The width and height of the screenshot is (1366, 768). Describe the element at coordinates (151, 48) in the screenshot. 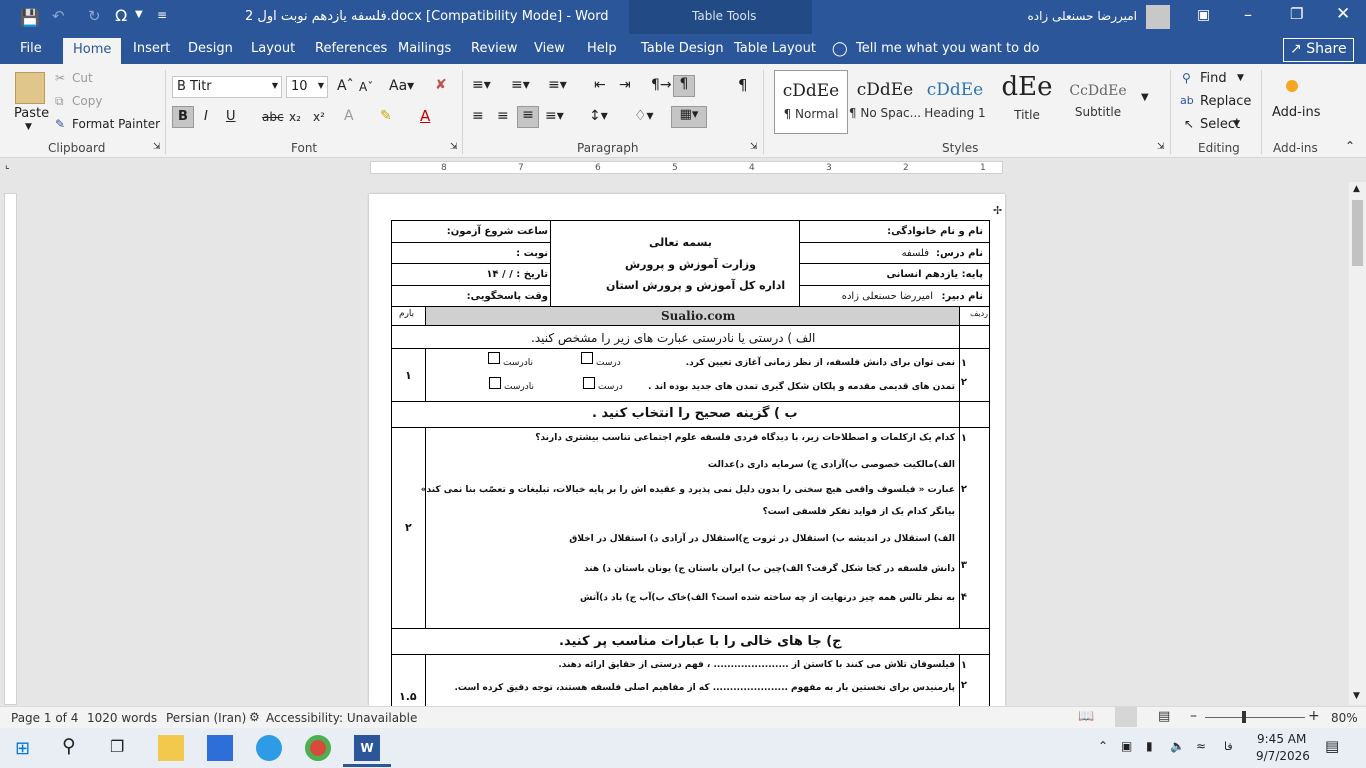

I see `tab-insert: Insert` at that location.